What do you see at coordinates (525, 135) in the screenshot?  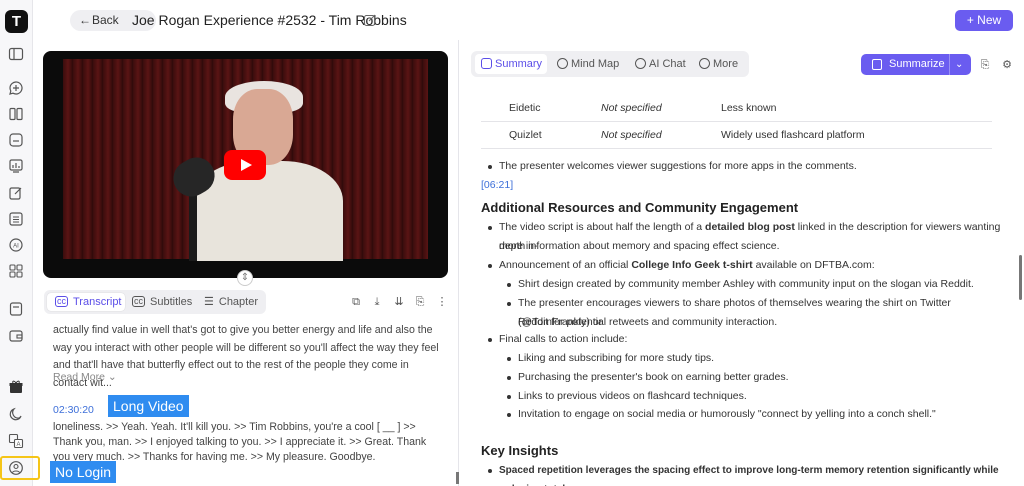 I see `table-cell: Quizlet` at bounding box center [525, 135].